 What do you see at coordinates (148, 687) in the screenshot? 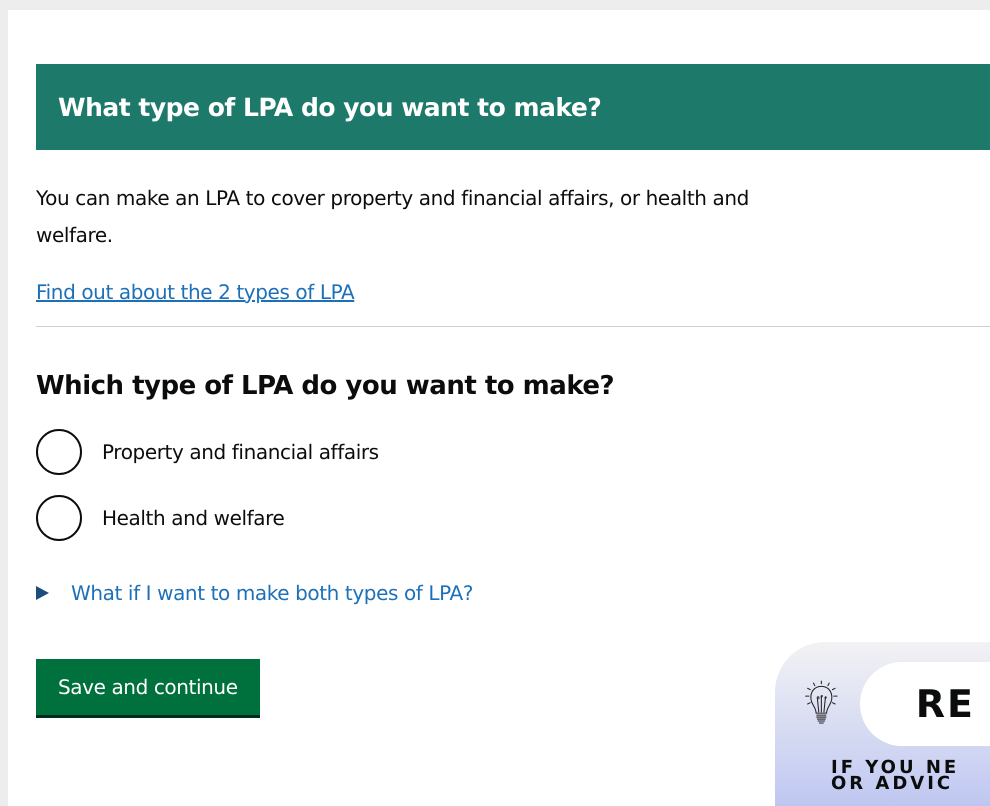
I see `save-and-continue-button: Save and continue` at bounding box center [148, 687].